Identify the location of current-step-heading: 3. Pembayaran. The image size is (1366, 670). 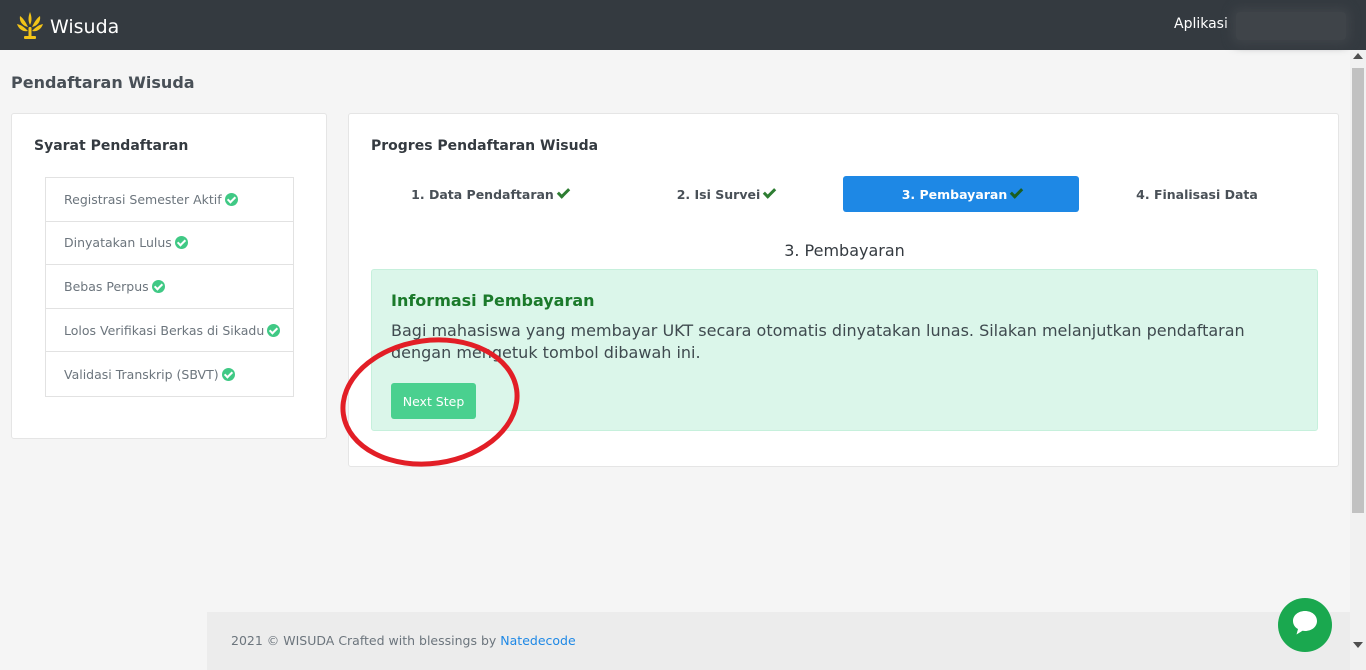
(844, 250).